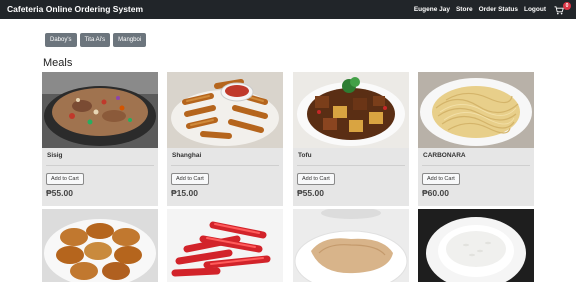 The height and width of the screenshot is (282, 576). I want to click on meal-price: ₱15.00, so click(184, 193).